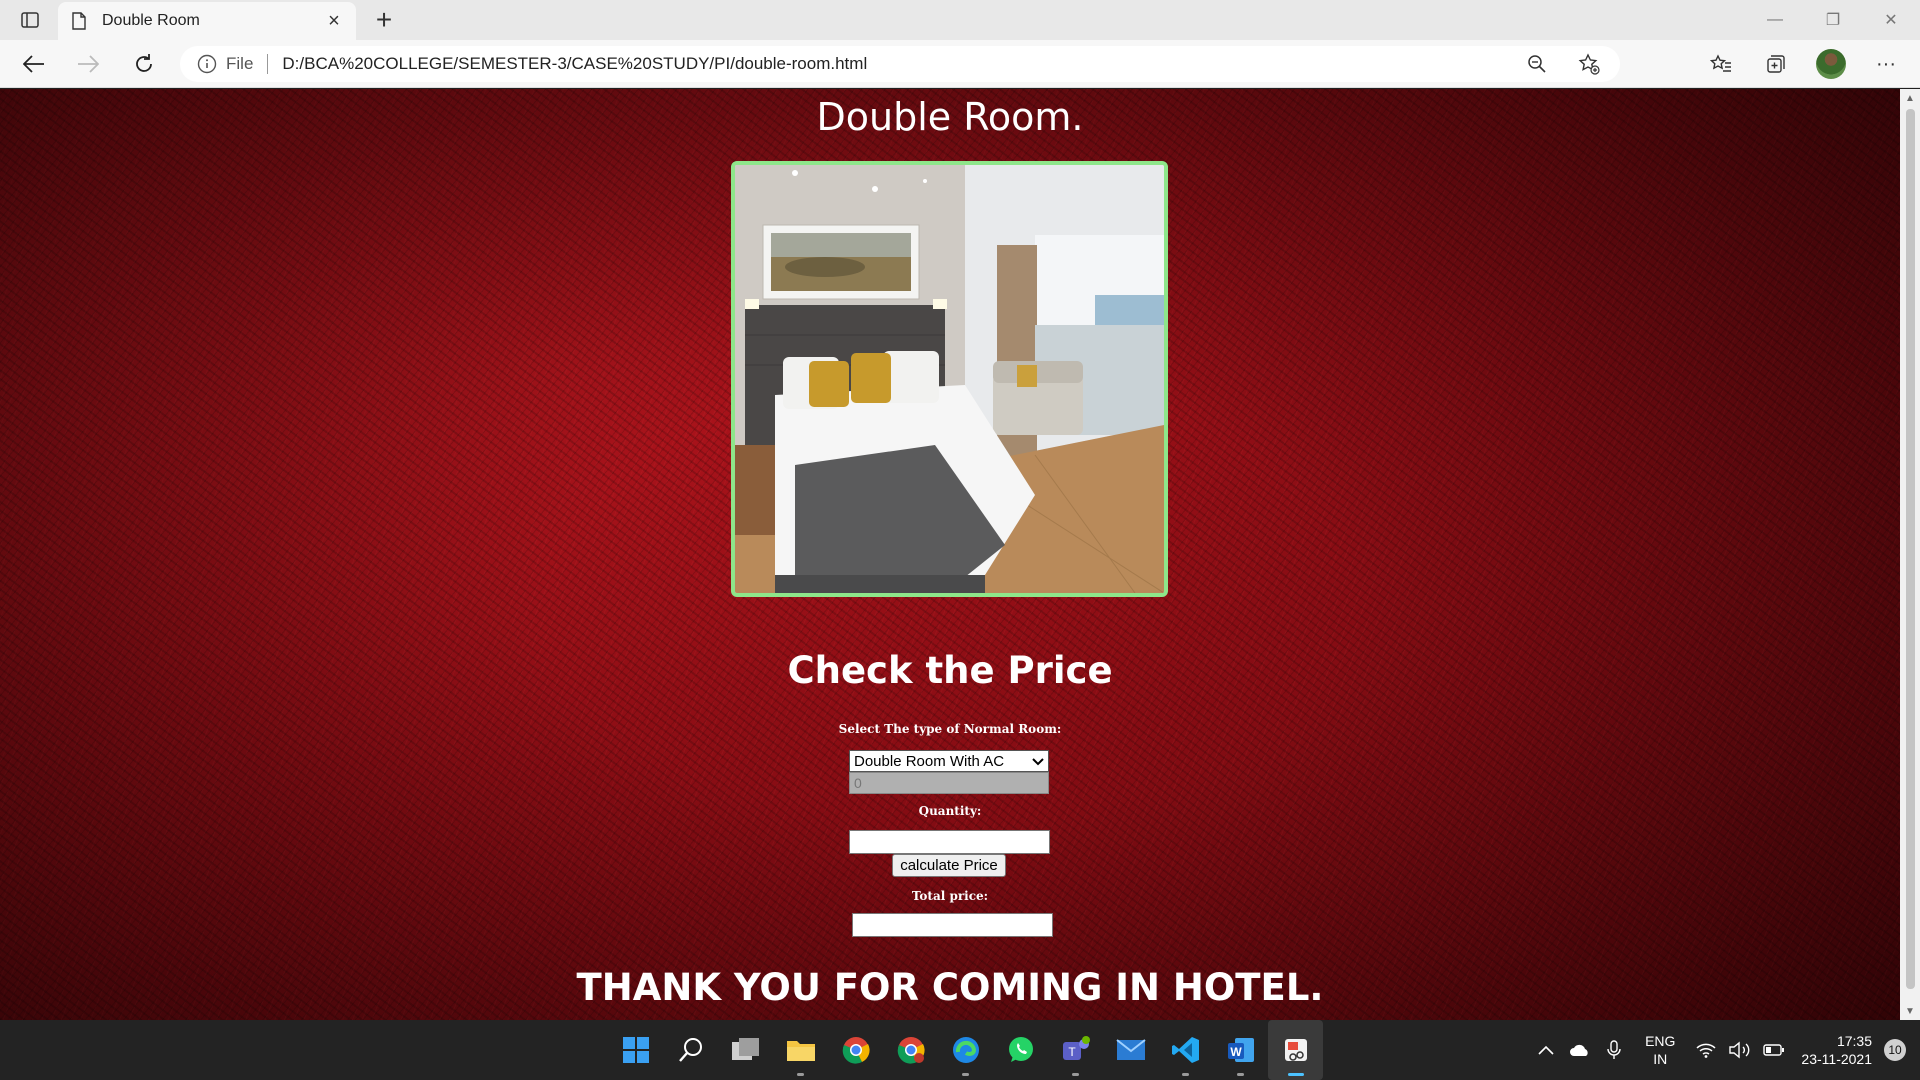 This screenshot has width=1920, height=1080. What do you see at coordinates (240, 63) in the screenshot?
I see `address-scheme: File` at bounding box center [240, 63].